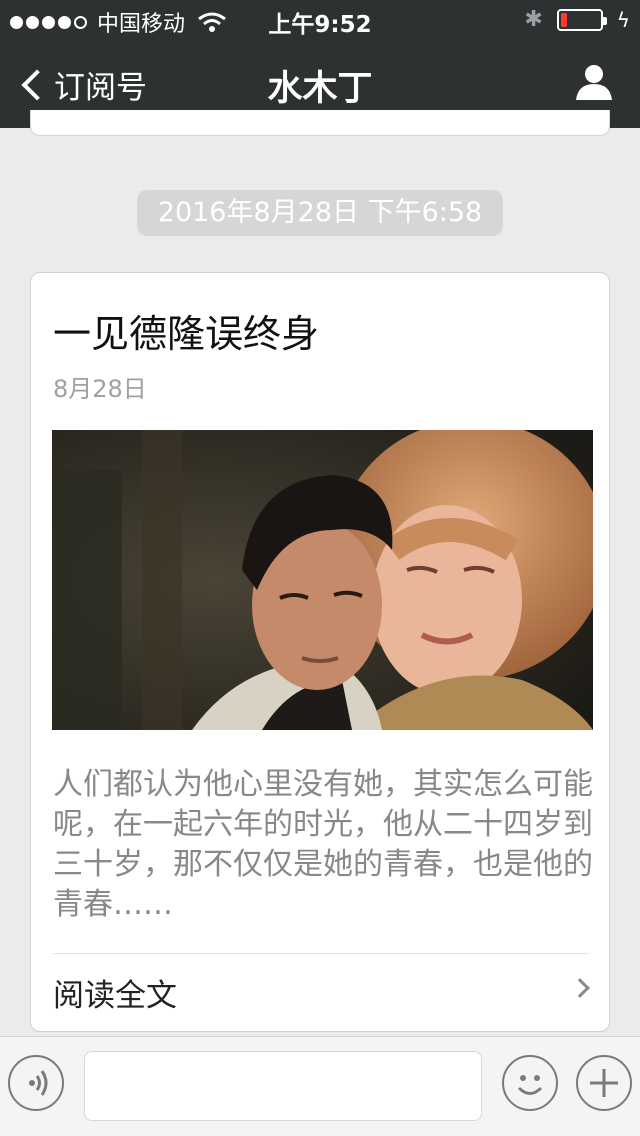  Describe the element at coordinates (563, 19) in the screenshot. I see `battery-level` at that location.